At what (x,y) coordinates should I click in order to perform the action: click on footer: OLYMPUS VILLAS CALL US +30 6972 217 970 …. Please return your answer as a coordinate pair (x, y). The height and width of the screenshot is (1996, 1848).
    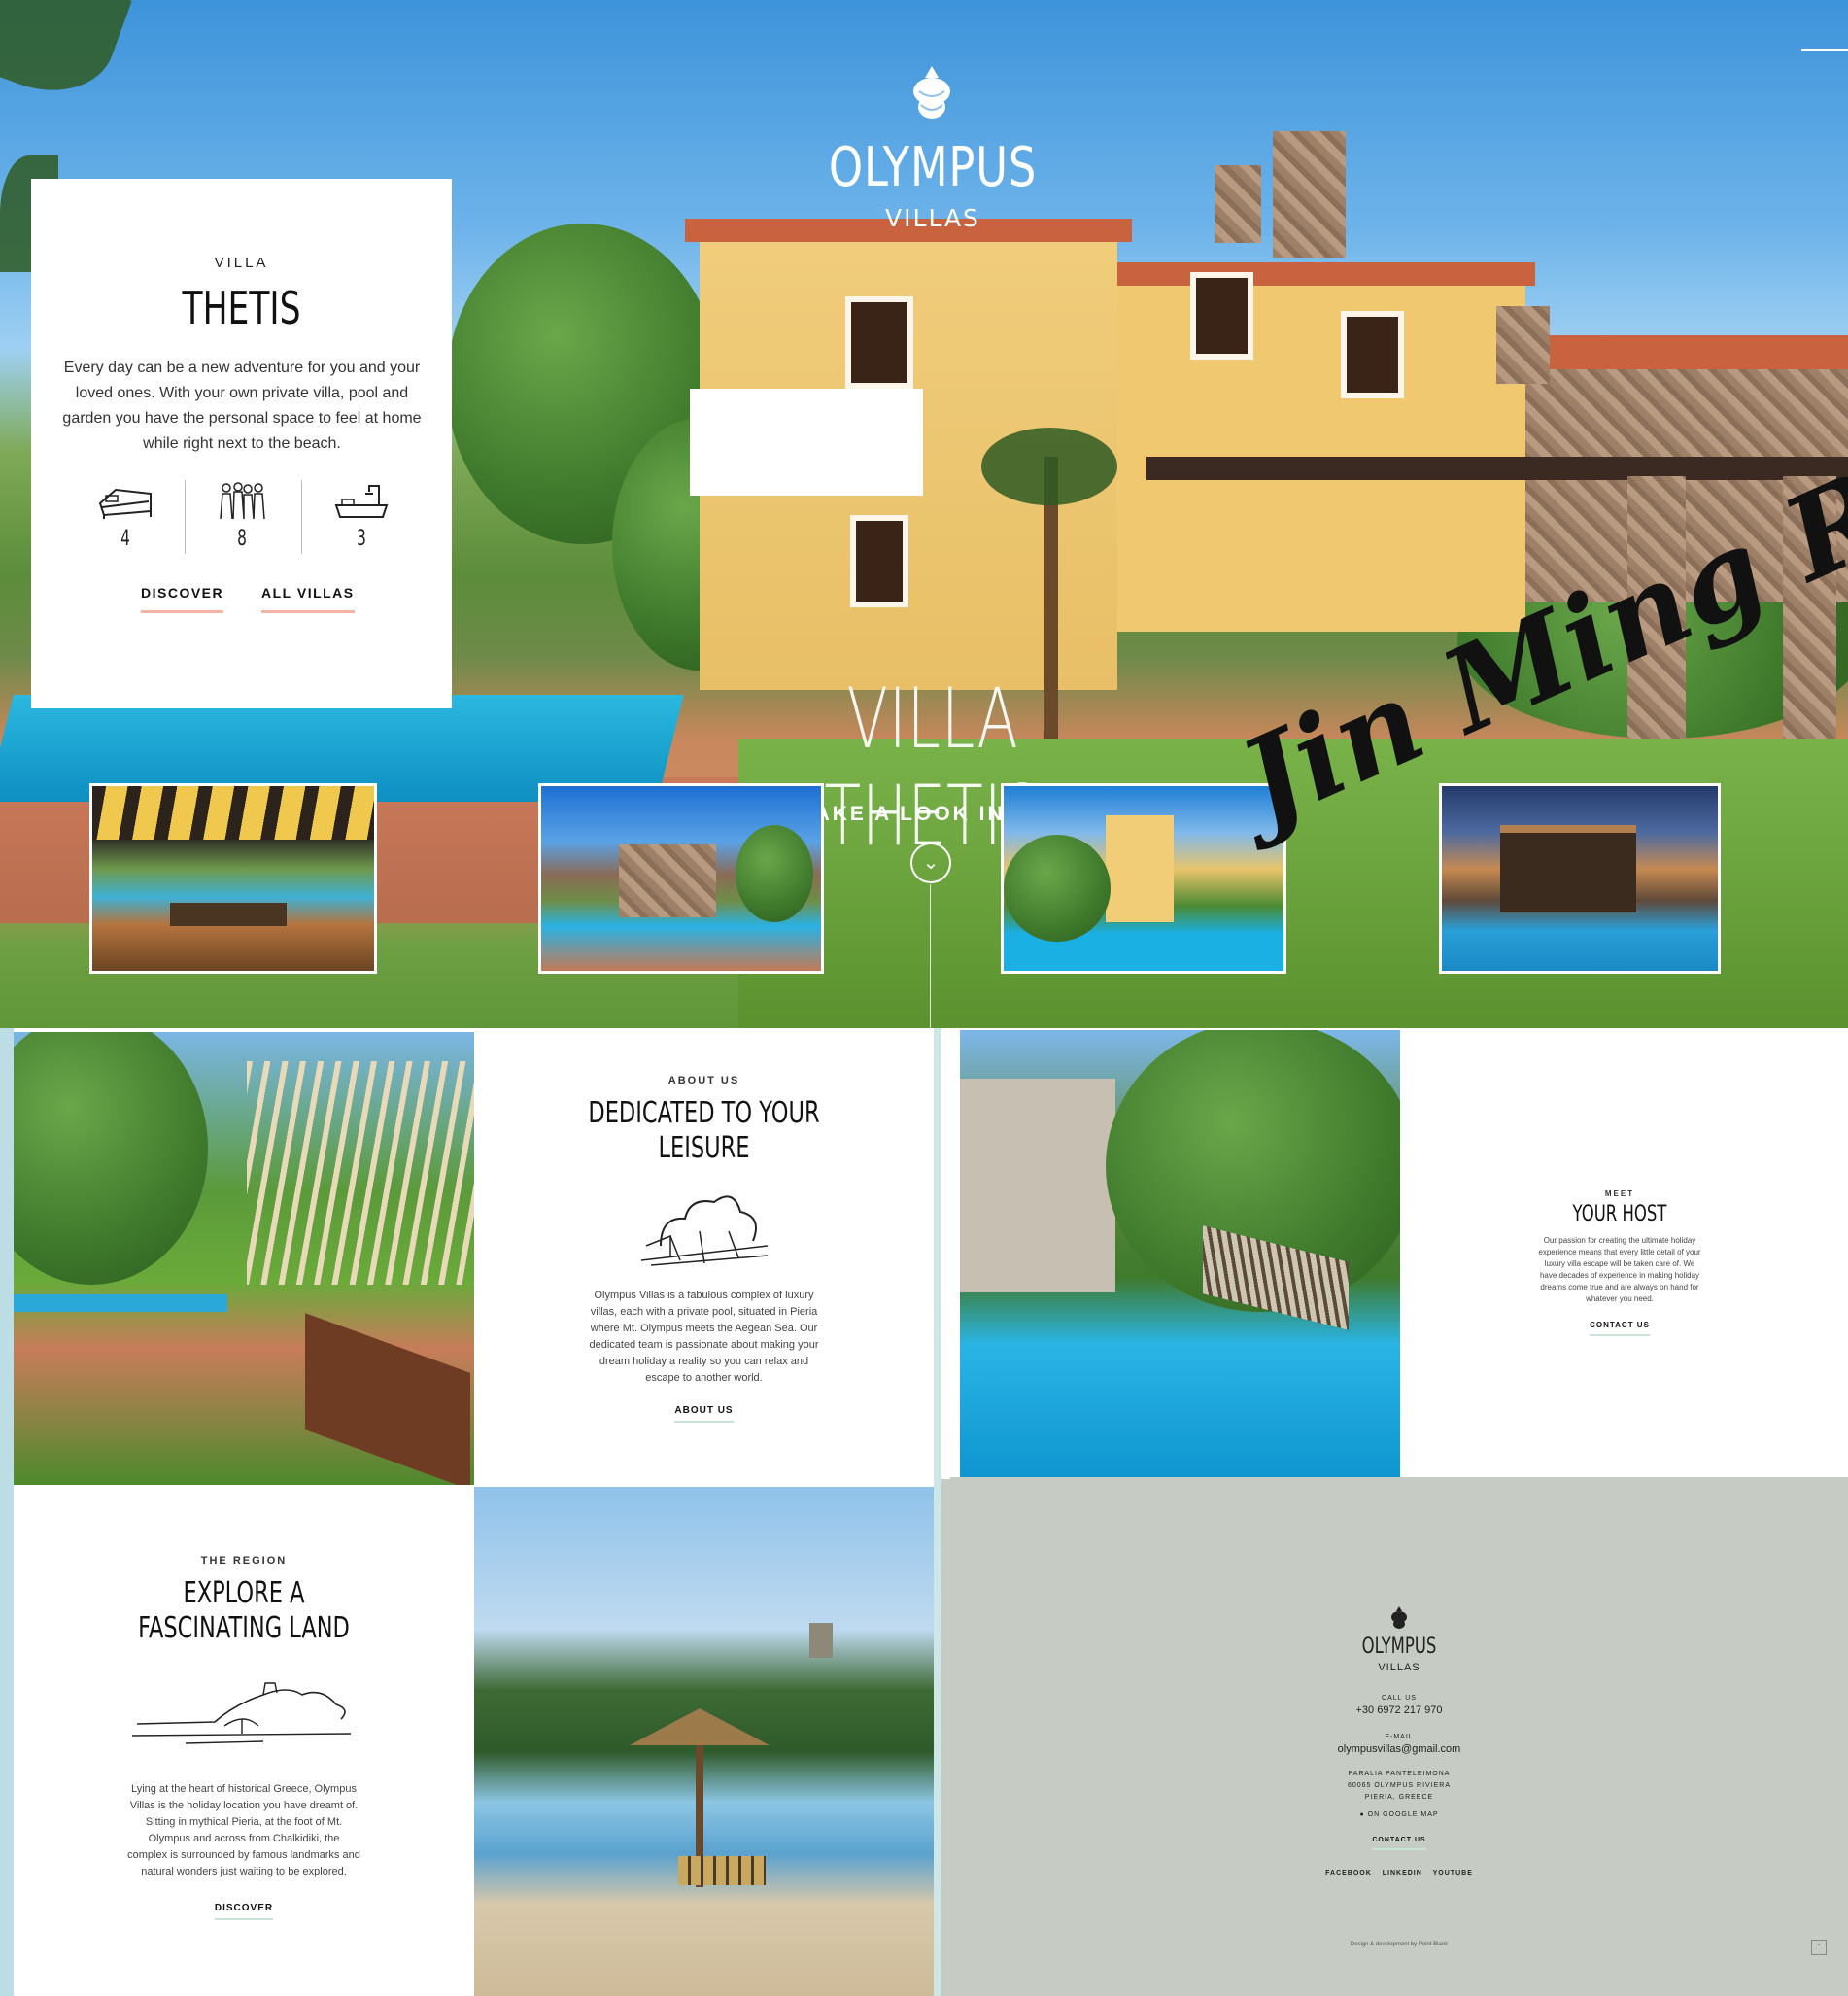
    Looking at the image, I should click on (1399, 1737).